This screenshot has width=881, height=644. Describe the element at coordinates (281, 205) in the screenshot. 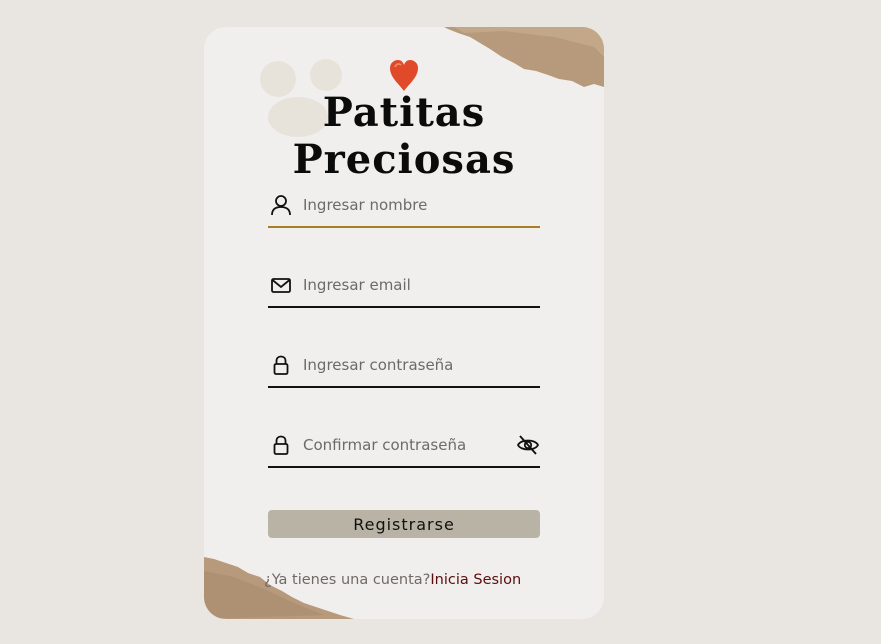

I see `user-icon` at that location.